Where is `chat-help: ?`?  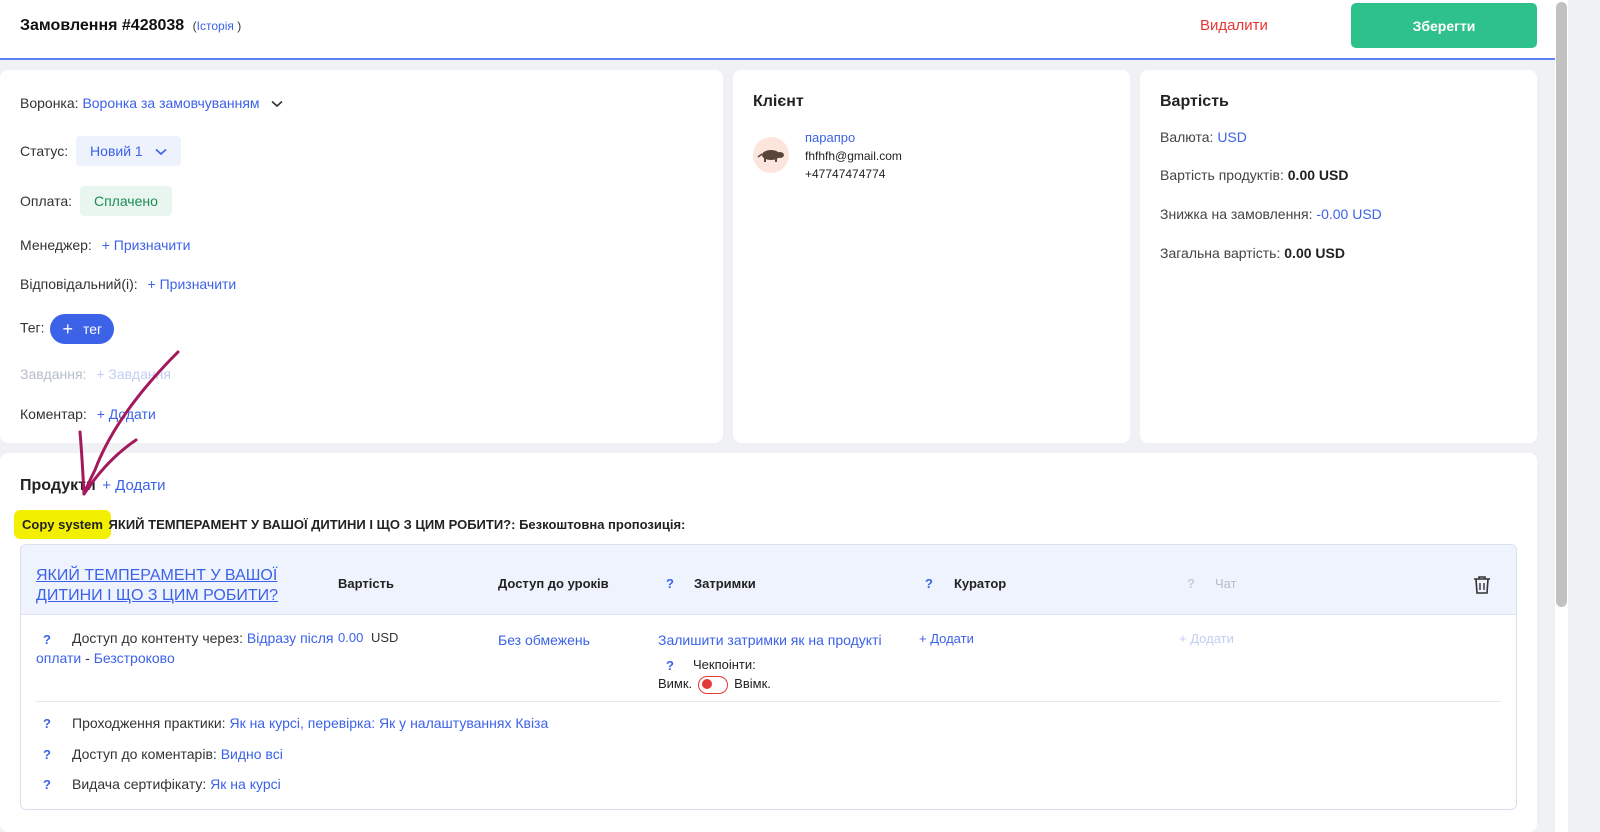 chat-help: ? is located at coordinates (1191, 583).